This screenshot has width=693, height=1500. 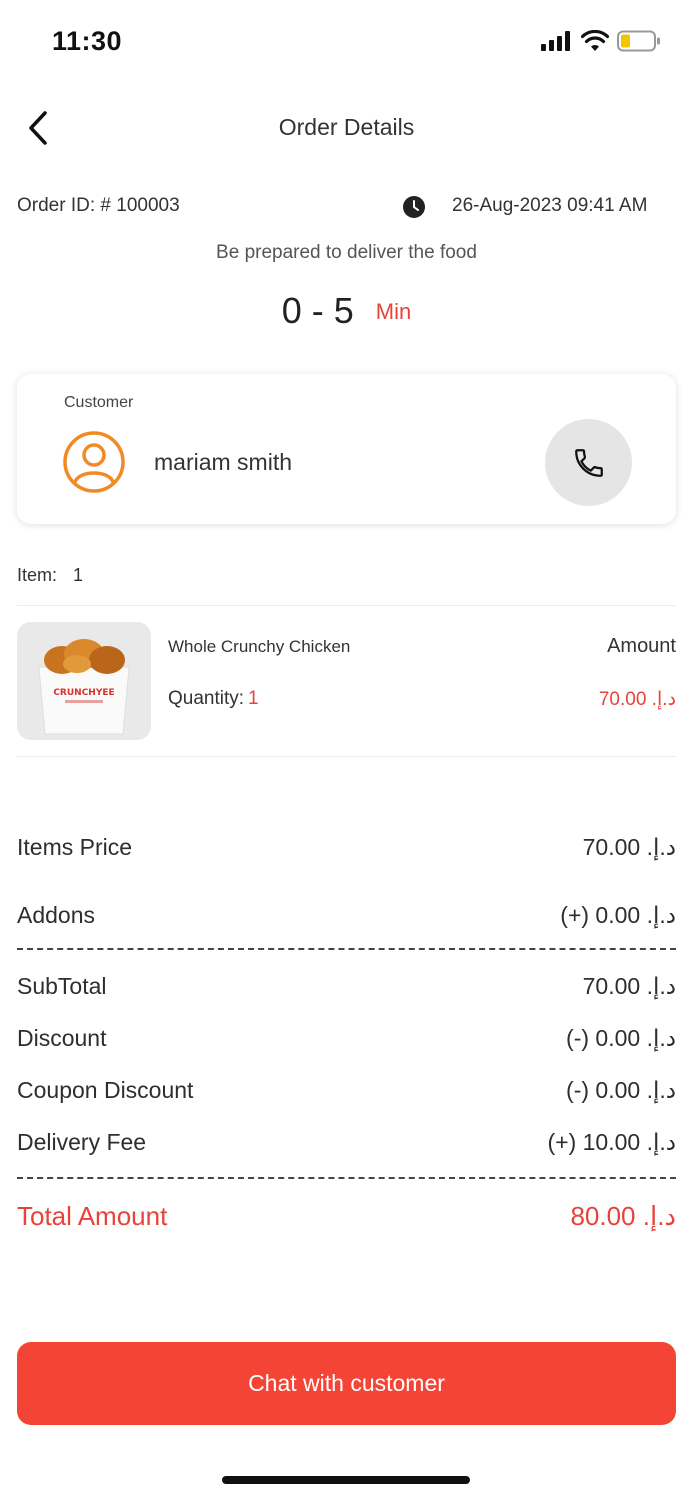 I want to click on order-id: Order ID: # 100003, so click(x=98, y=205).